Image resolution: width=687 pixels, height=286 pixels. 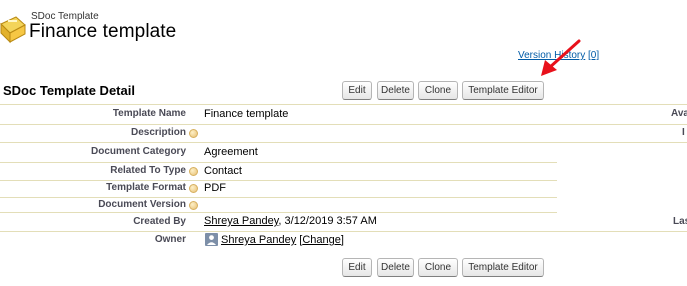 What do you see at coordinates (246, 114) in the screenshot?
I see `template-name-value: Finance template` at bounding box center [246, 114].